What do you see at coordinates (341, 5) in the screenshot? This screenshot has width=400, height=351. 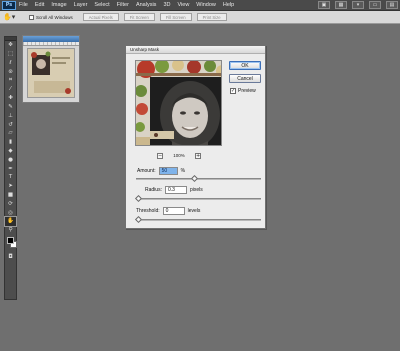 I see `view-extras-icon: ▦` at bounding box center [341, 5].